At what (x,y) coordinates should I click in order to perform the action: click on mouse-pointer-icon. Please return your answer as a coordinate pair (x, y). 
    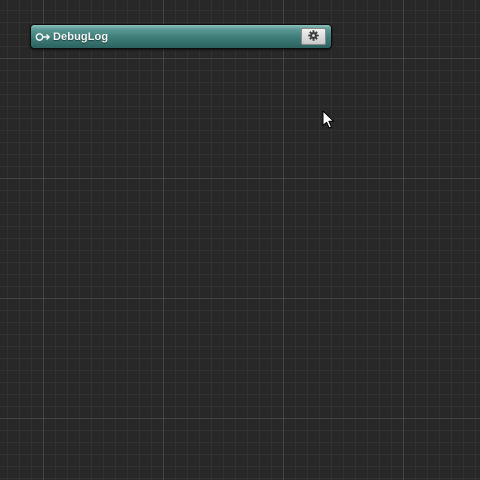
    Looking at the image, I should click on (329, 120).